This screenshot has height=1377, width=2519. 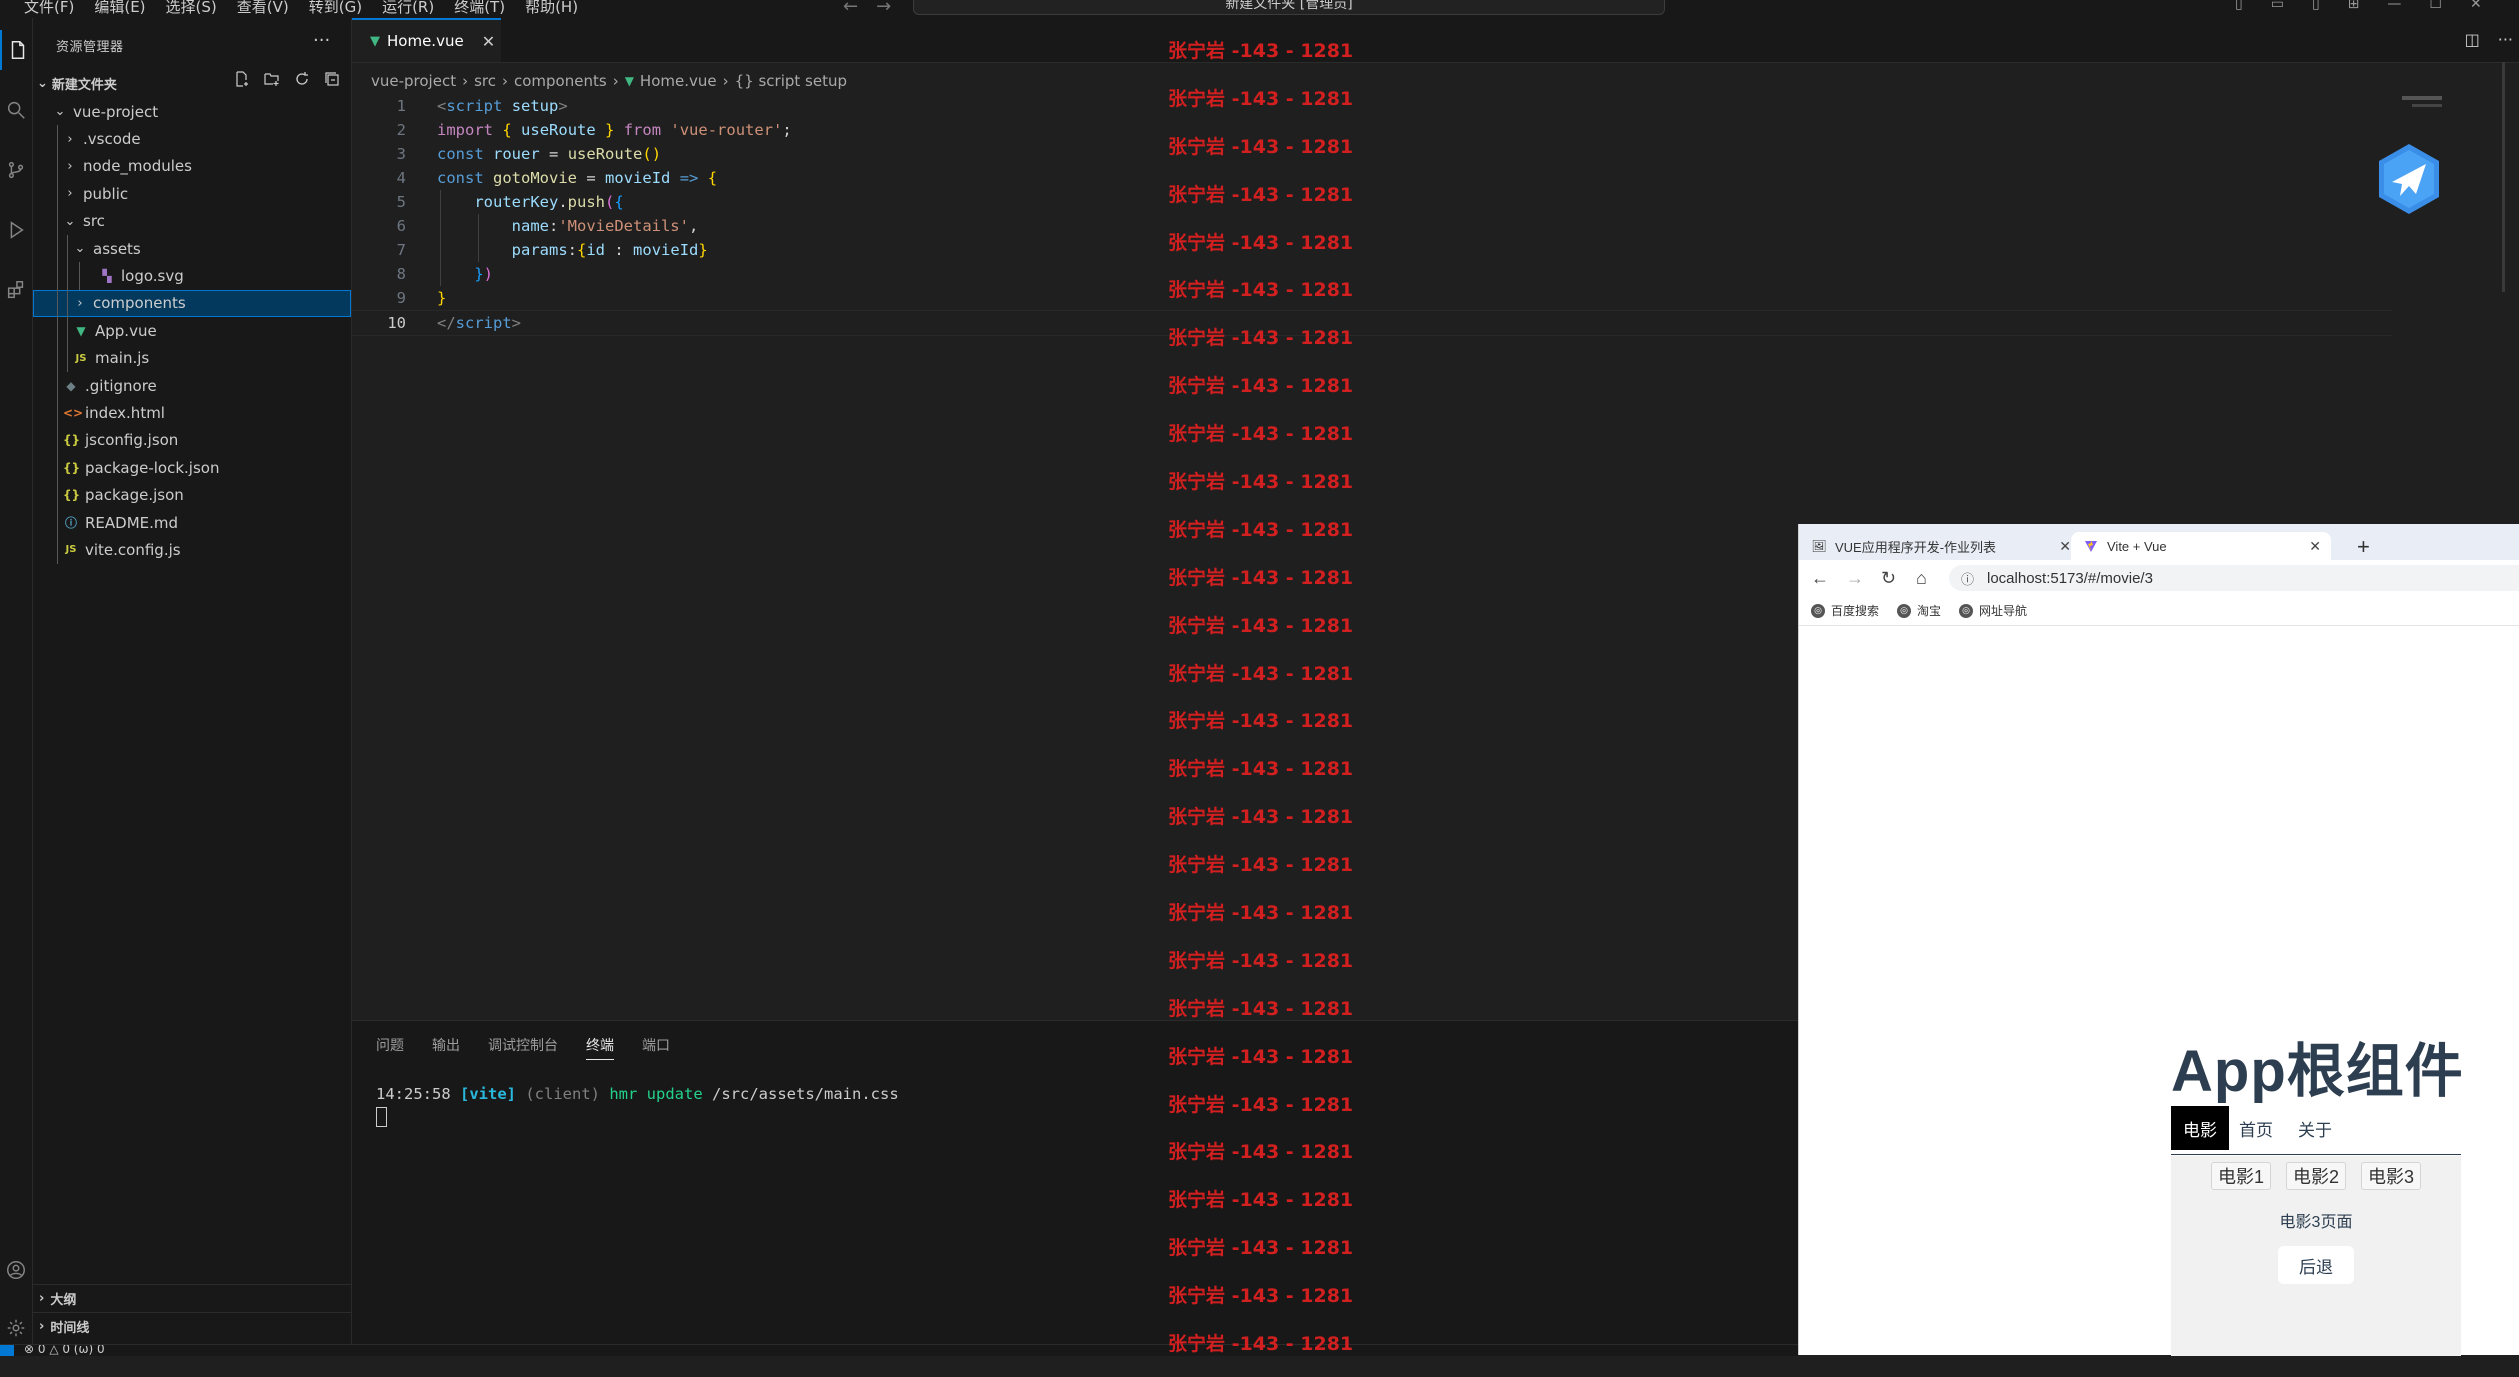 What do you see at coordinates (192, 276) in the screenshot?
I see `tree-item-logo-svg: ▚ logo.svg` at bounding box center [192, 276].